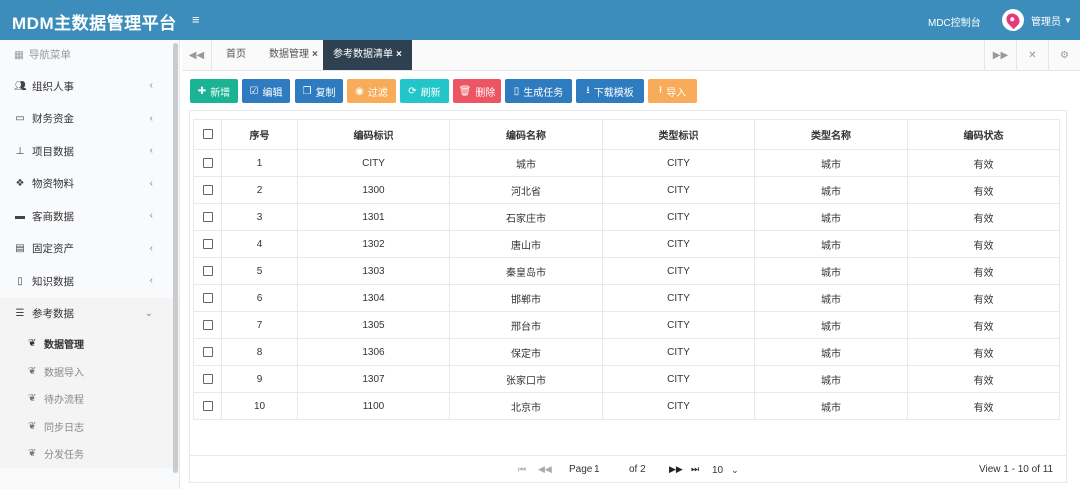 The height and width of the screenshot is (489, 1080). I want to click on double-chevron-right-icon: ▶▶, so click(1000, 55).